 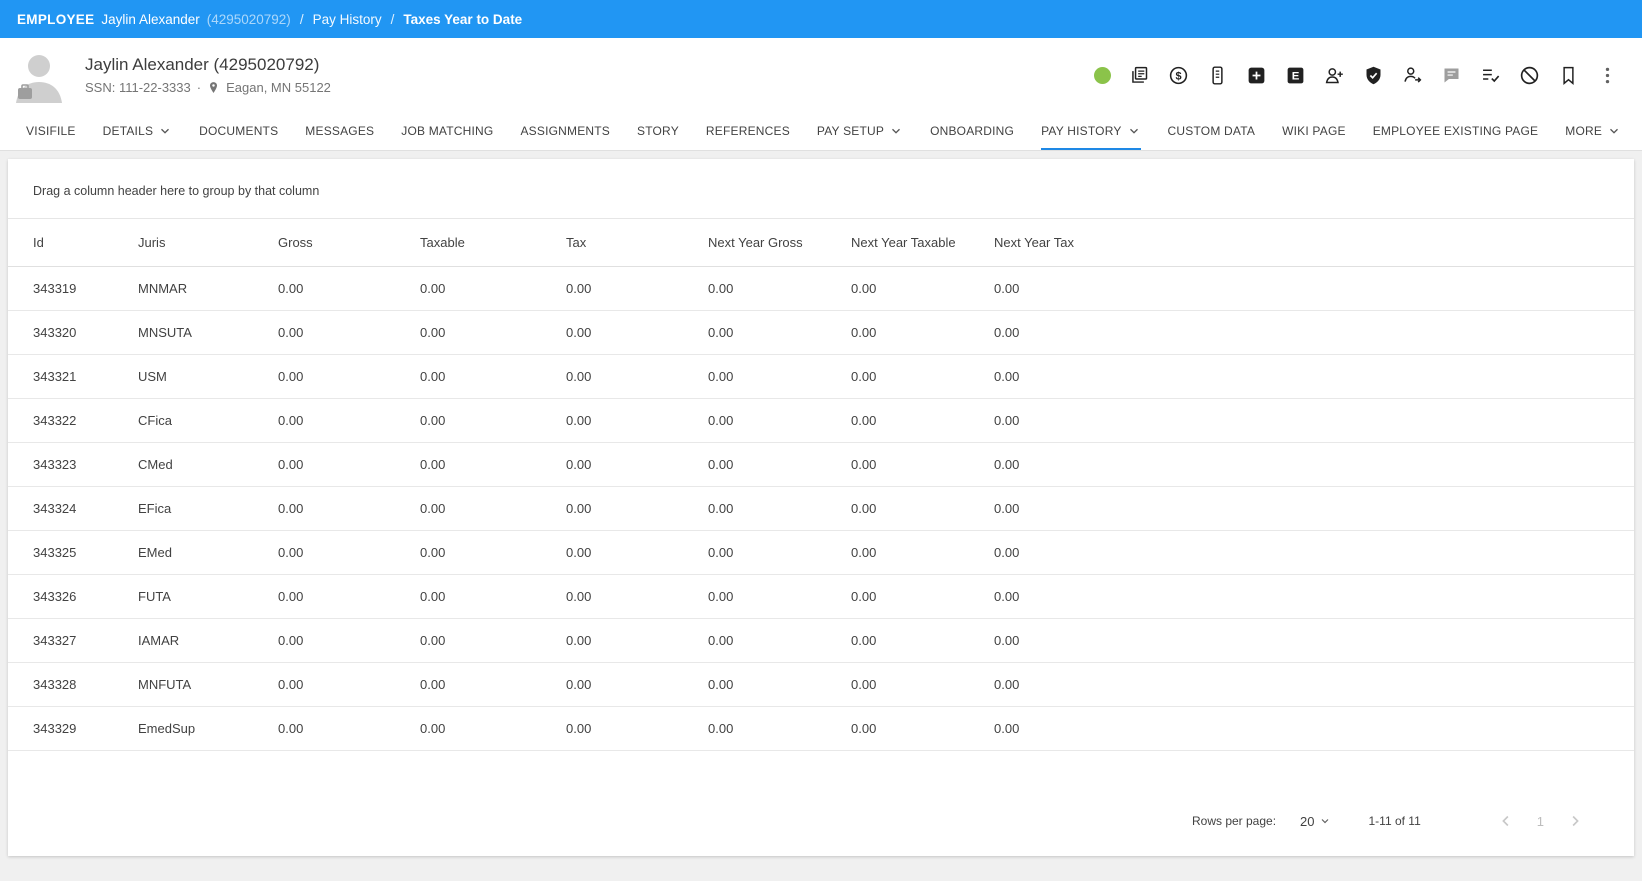 I want to click on column-header-juris: Juris, so click(x=208, y=242).